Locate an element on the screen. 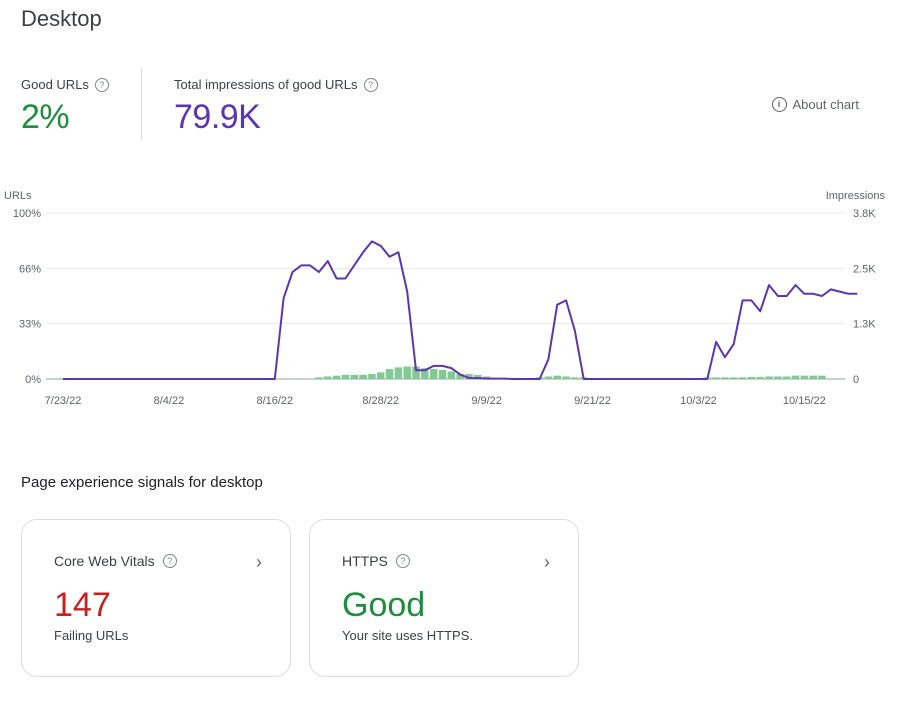 Image resolution: width=899 pixels, height=705 pixels. y-axis-right-title: Impressions is located at coordinates (856, 196).